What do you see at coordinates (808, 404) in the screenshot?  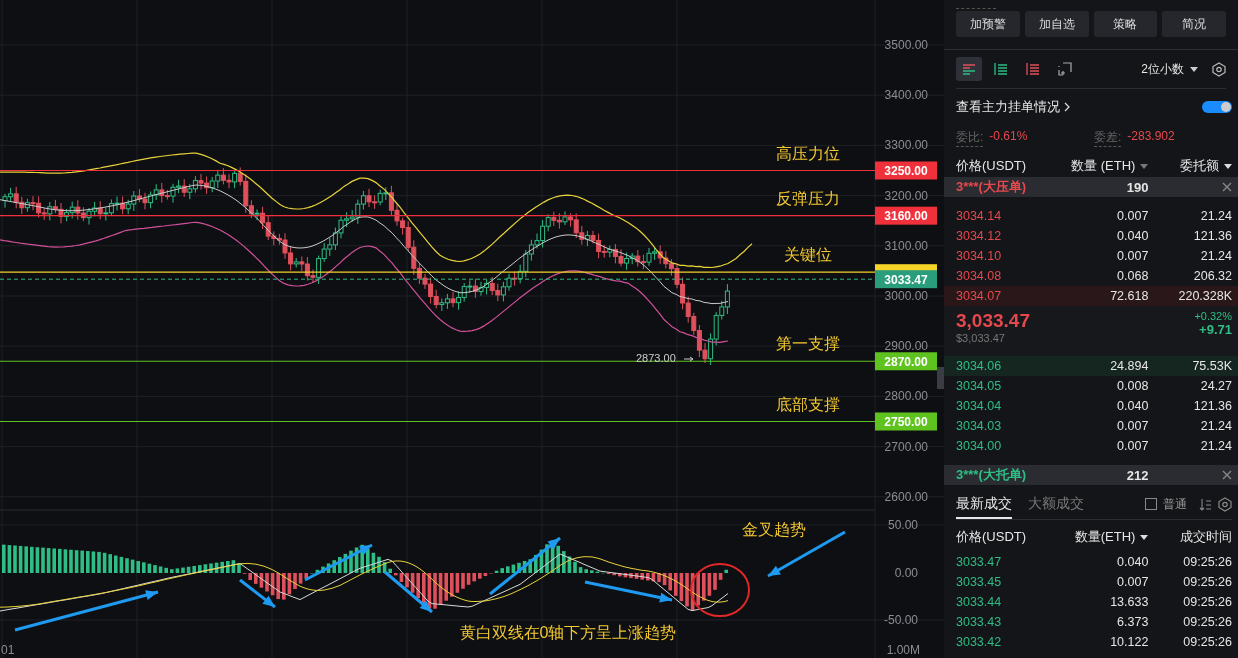 I see `level-note: 底部支撑` at bounding box center [808, 404].